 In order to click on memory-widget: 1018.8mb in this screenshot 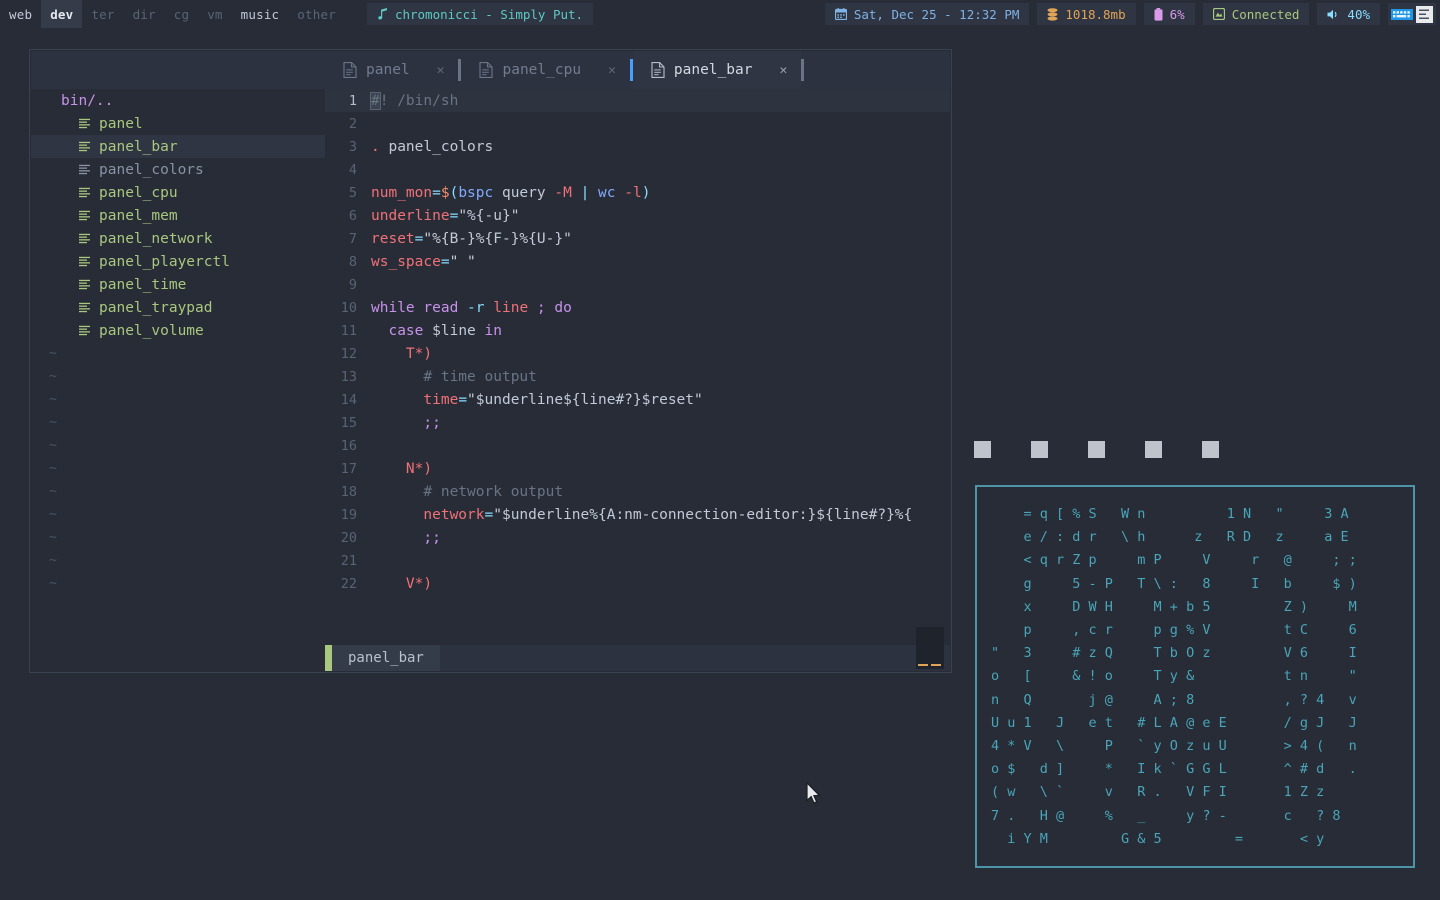, I will do `click(1086, 14)`.